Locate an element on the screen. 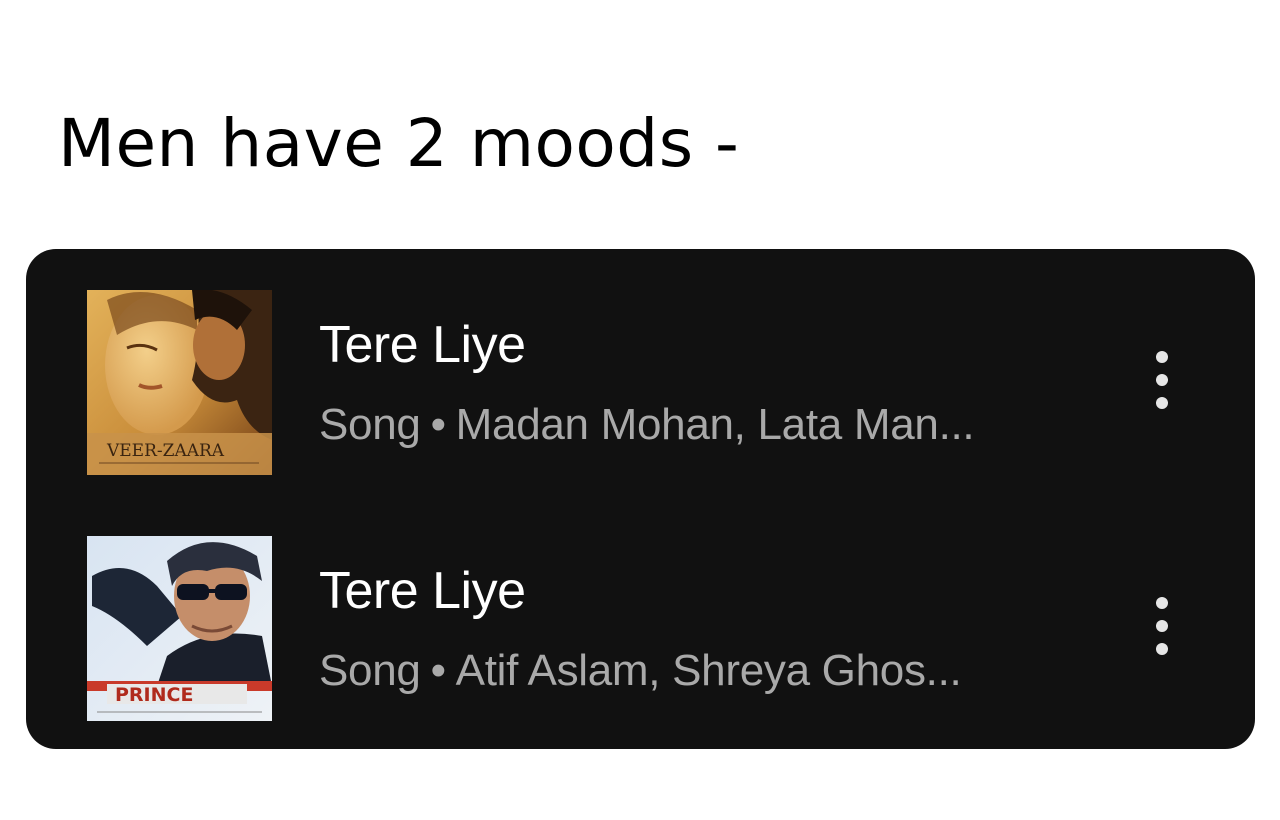  album-art-label: VEER-ZAARA is located at coordinates (165, 451).